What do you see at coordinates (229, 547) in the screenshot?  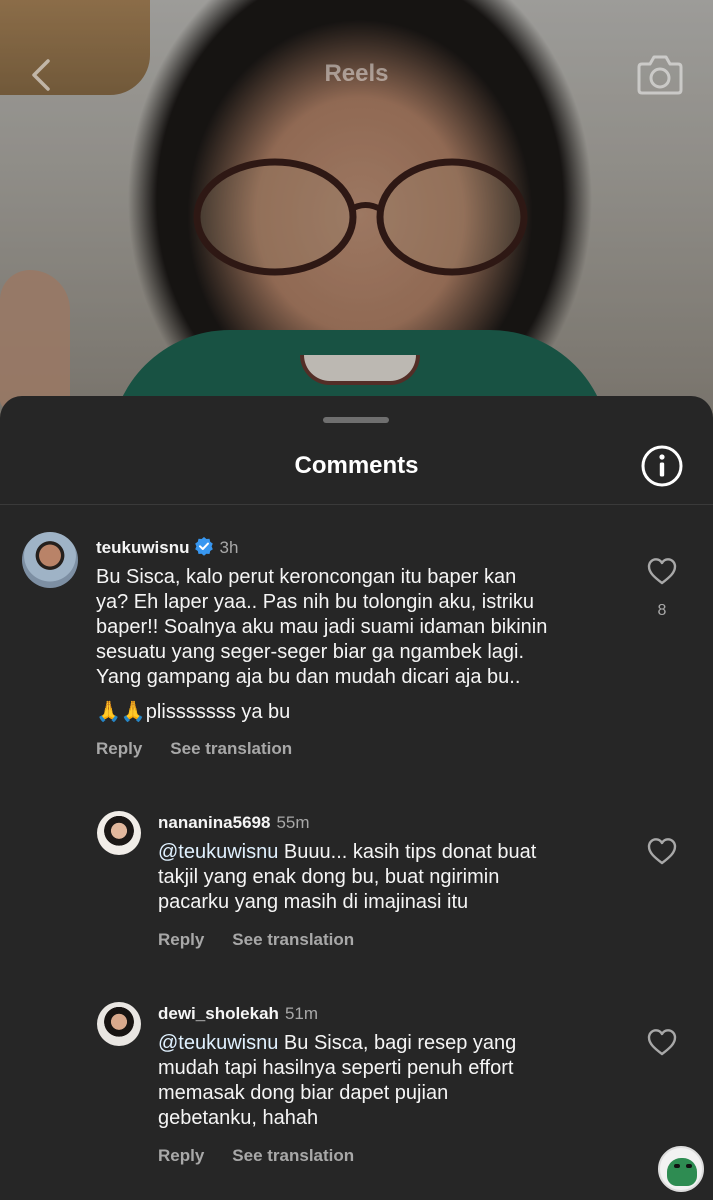 I see `comment-time: 3h` at bounding box center [229, 547].